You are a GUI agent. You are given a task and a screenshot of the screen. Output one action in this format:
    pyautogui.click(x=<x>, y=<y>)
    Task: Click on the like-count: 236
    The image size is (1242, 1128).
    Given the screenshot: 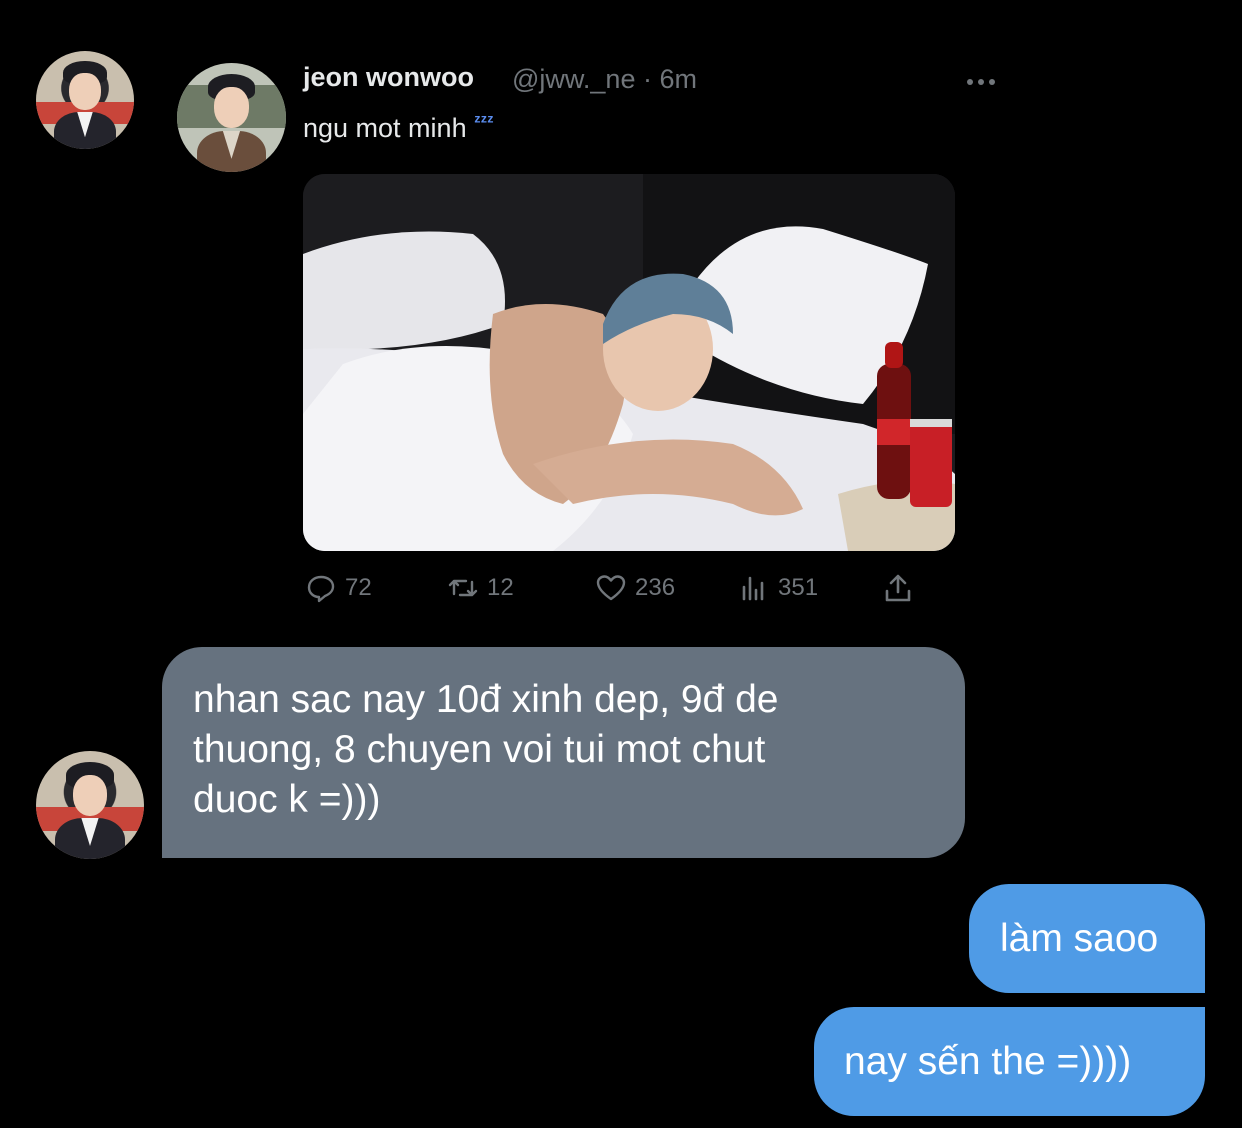 What is the action you would take?
    pyautogui.click(x=655, y=587)
    